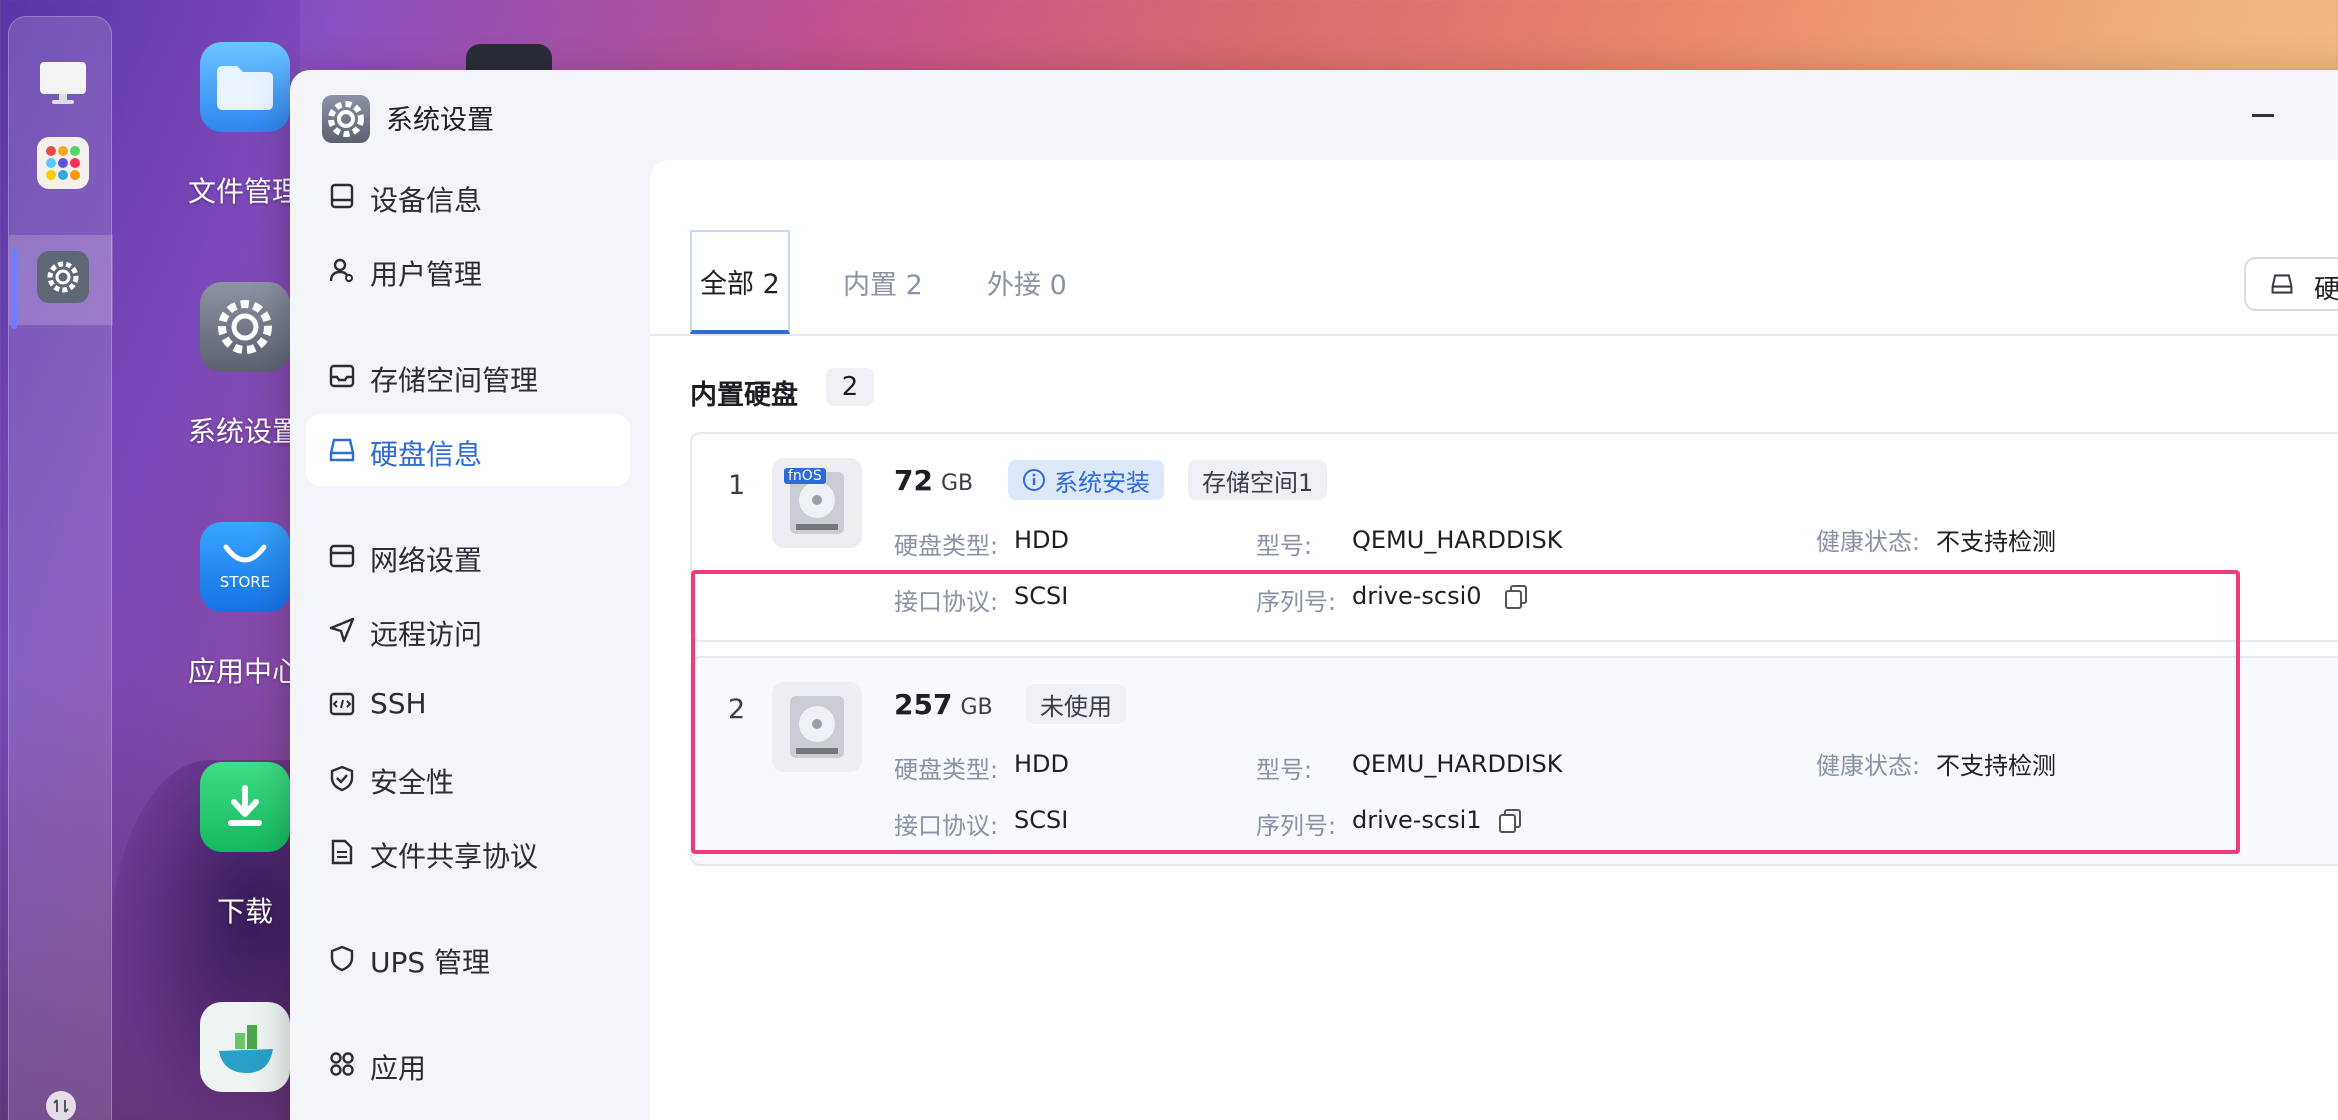  What do you see at coordinates (346, 119) in the screenshot?
I see `window-settings-icon` at bounding box center [346, 119].